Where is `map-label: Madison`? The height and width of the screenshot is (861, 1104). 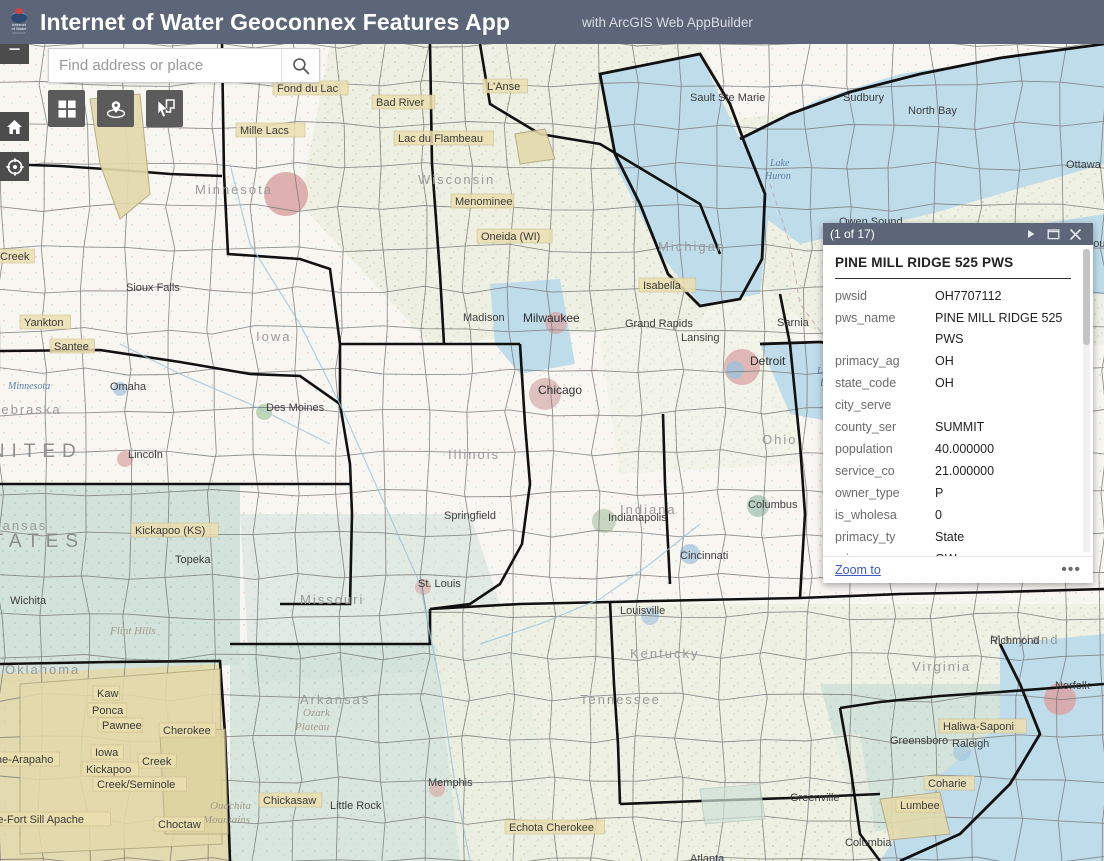
map-label: Madison is located at coordinates (484, 318).